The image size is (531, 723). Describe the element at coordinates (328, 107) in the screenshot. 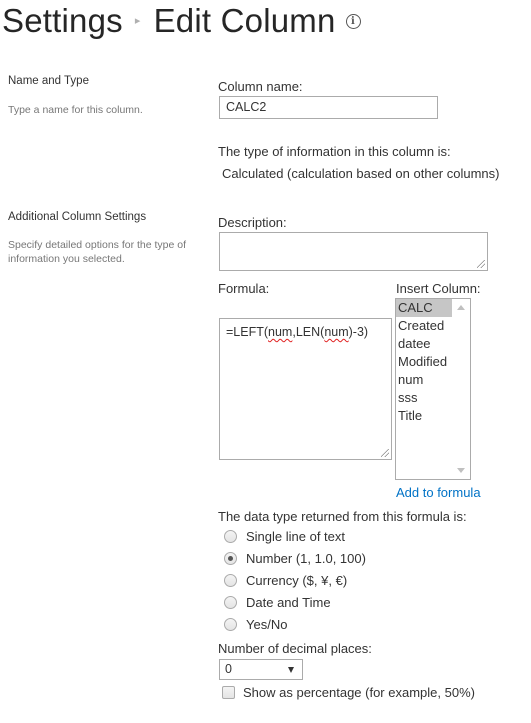

I see `column-name-input: CALC2` at that location.